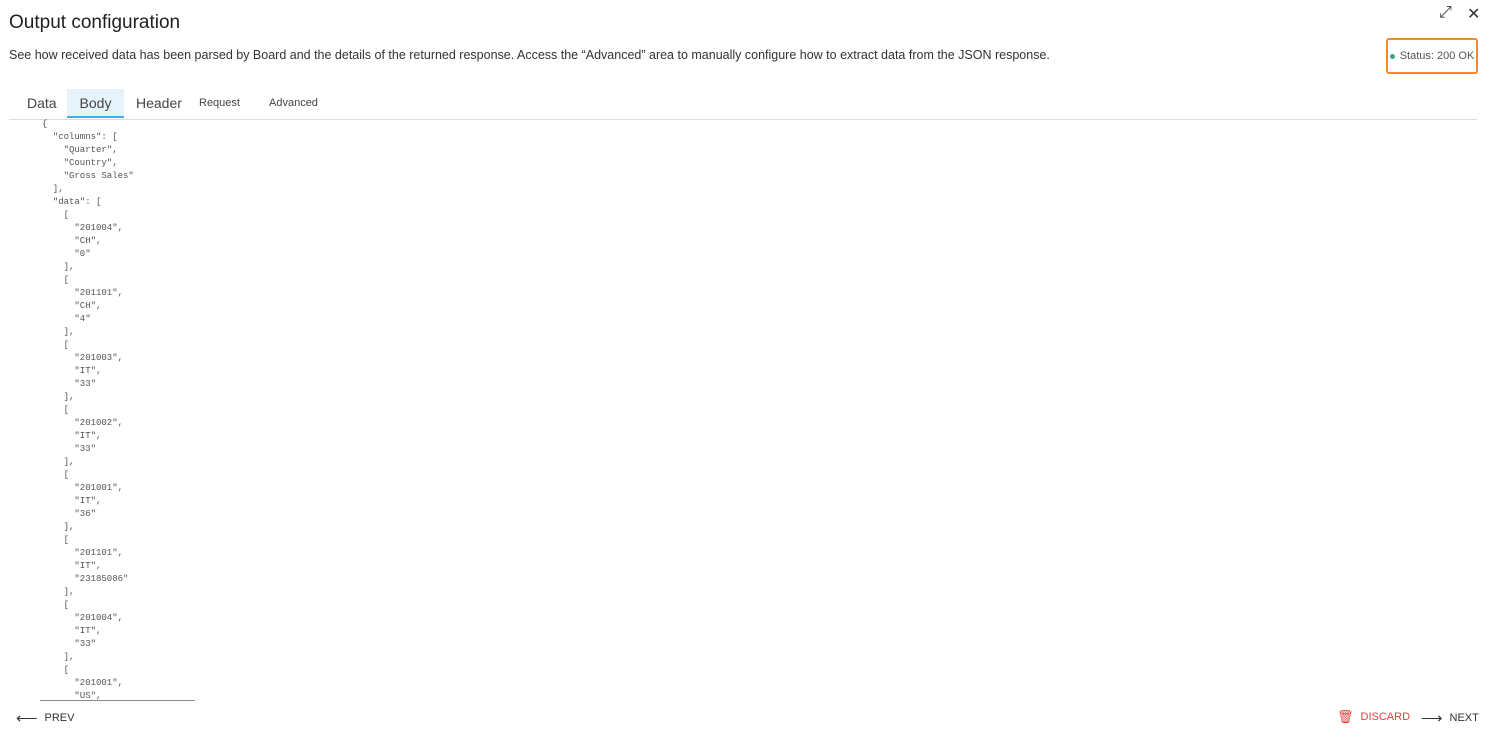  What do you see at coordinates (743, 104) in the screenshot?
I see `tab-bar: Data Body Header Request Advanced` at bounding box center [743, 104].